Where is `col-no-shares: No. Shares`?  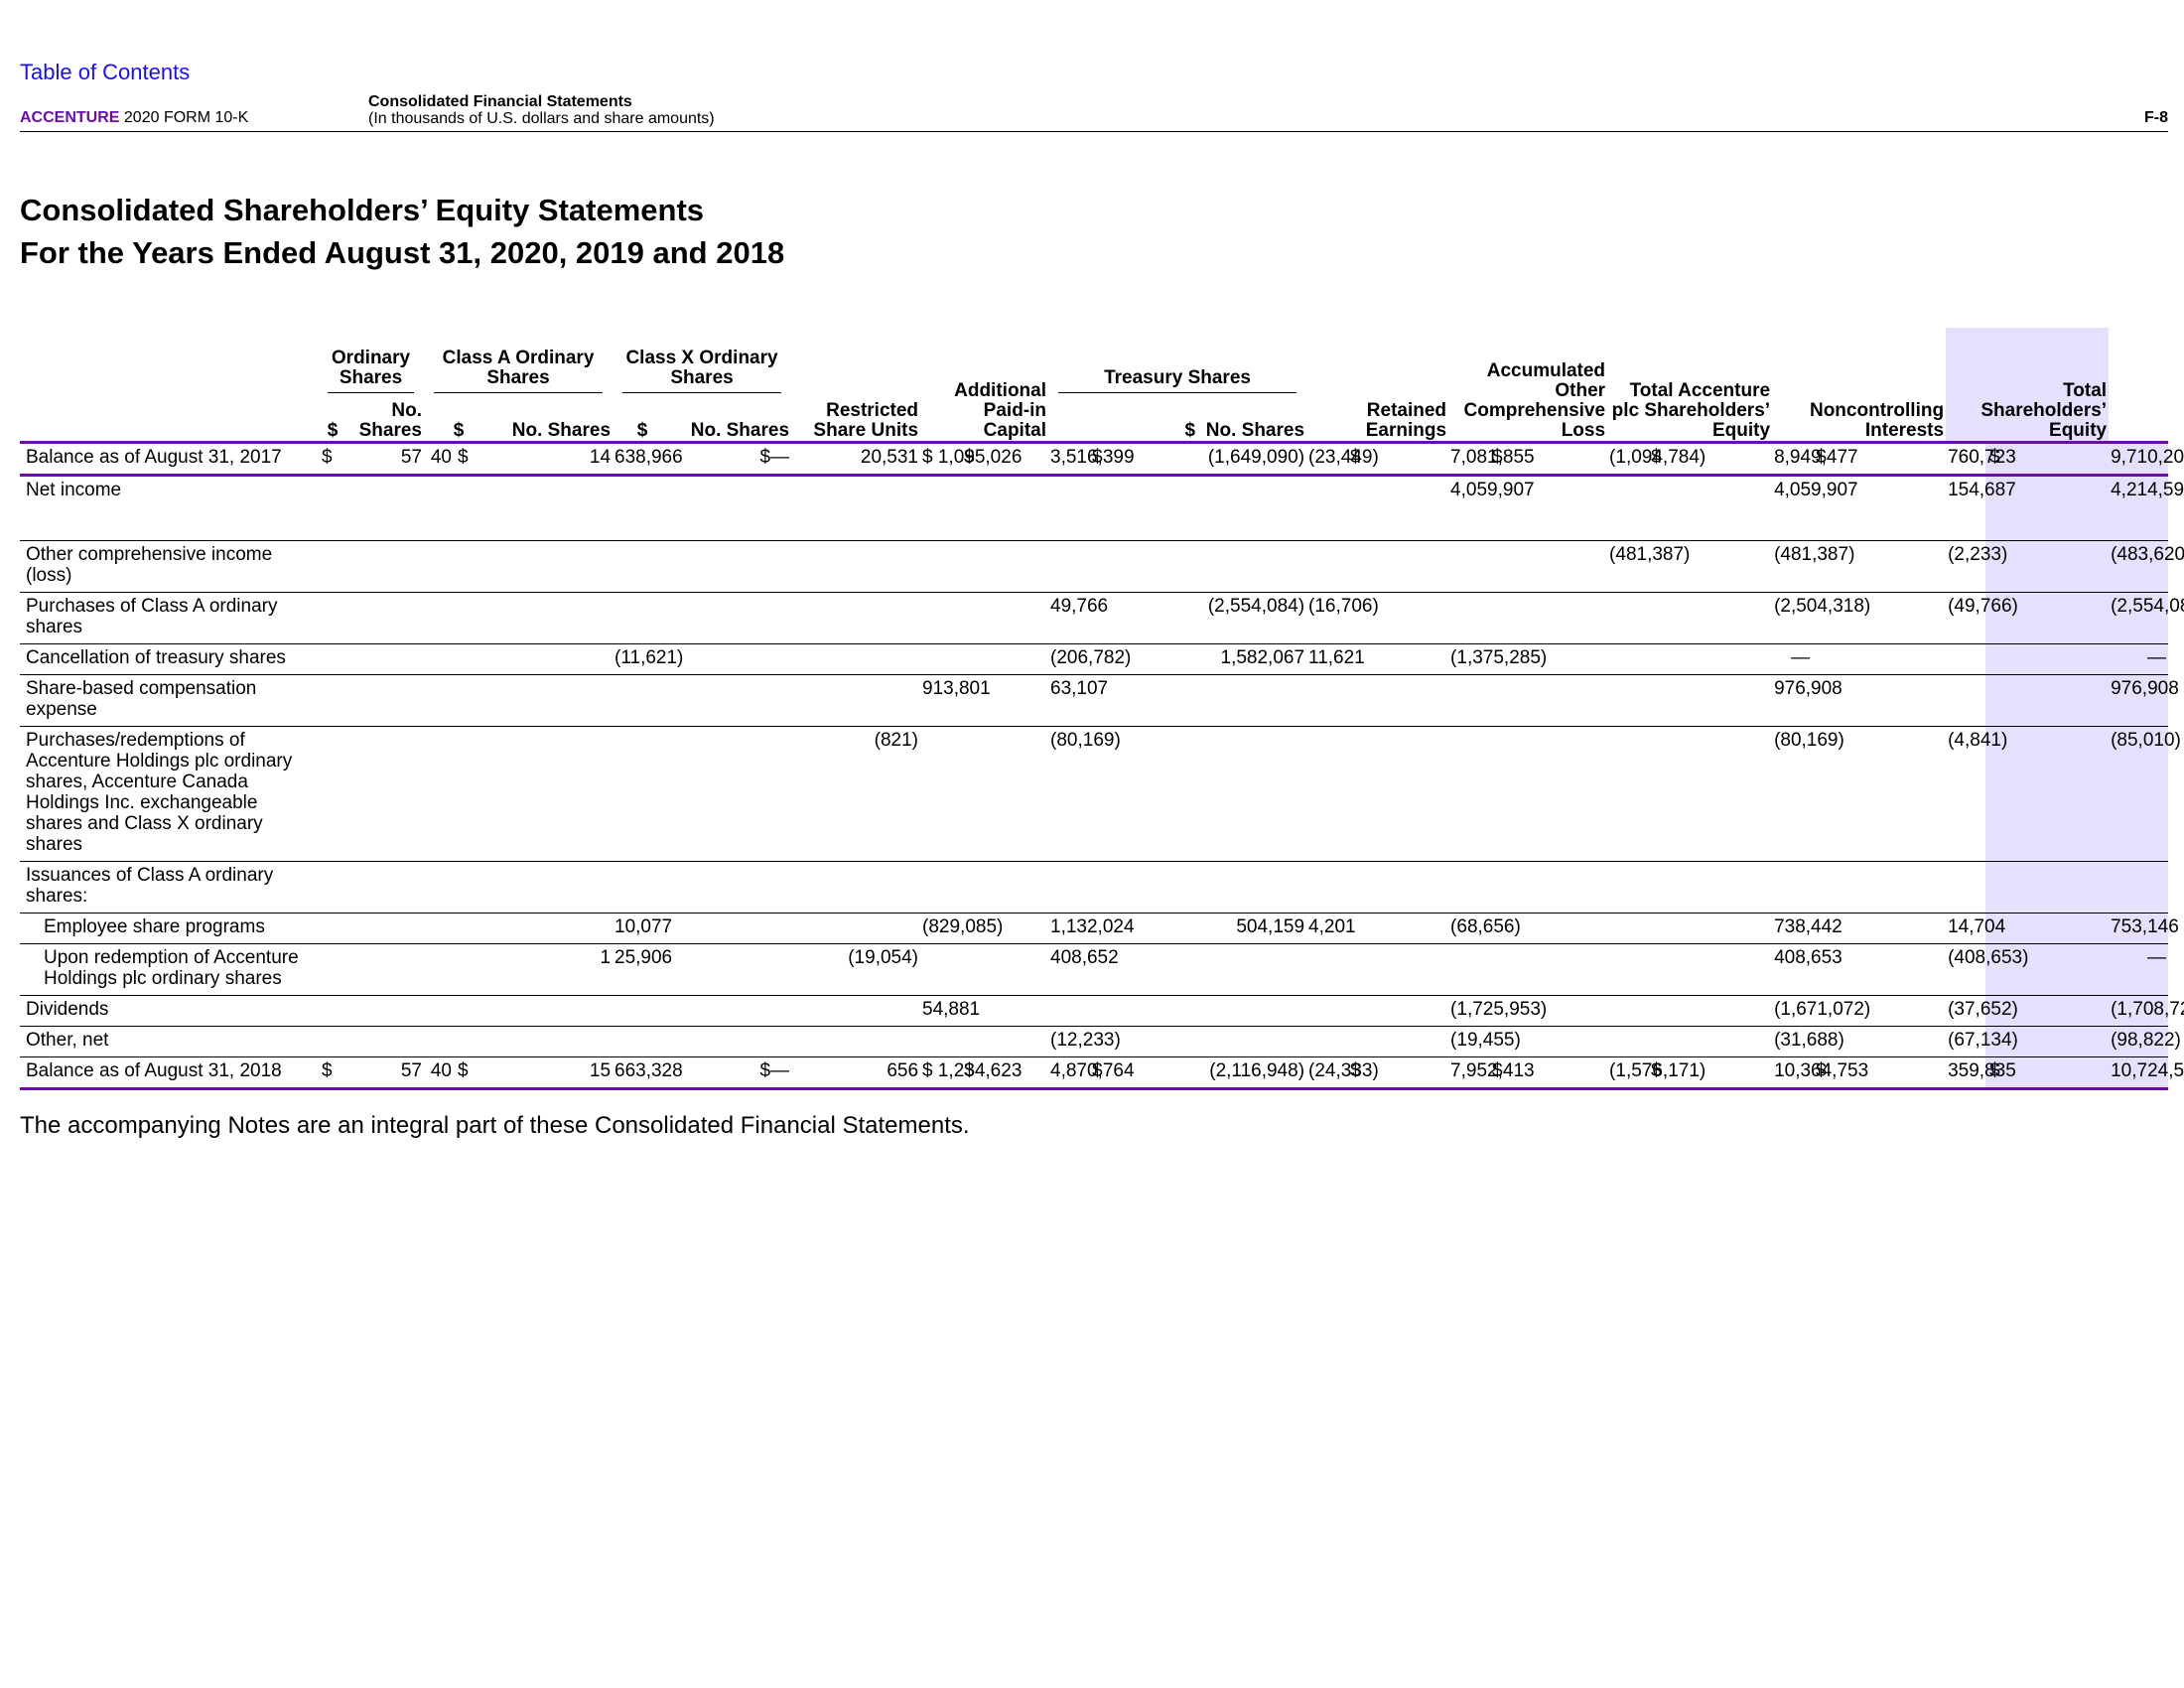
col-no-shares: No. Shares is located at coordinates (1255, 430).